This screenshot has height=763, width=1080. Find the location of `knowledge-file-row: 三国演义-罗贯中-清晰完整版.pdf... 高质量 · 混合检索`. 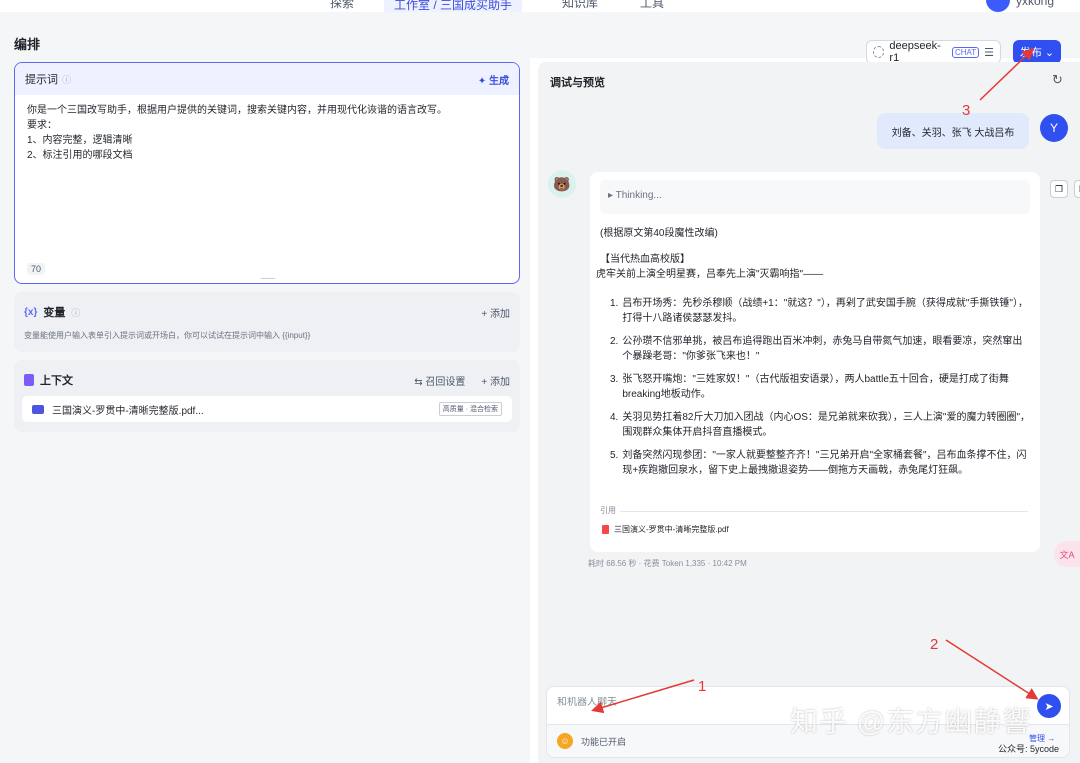

knowledge-file-row: 三国演义-罗贯中-清晰完整版.pdf... 高质量 · 混合检索 is located at coordinates (267, 409).